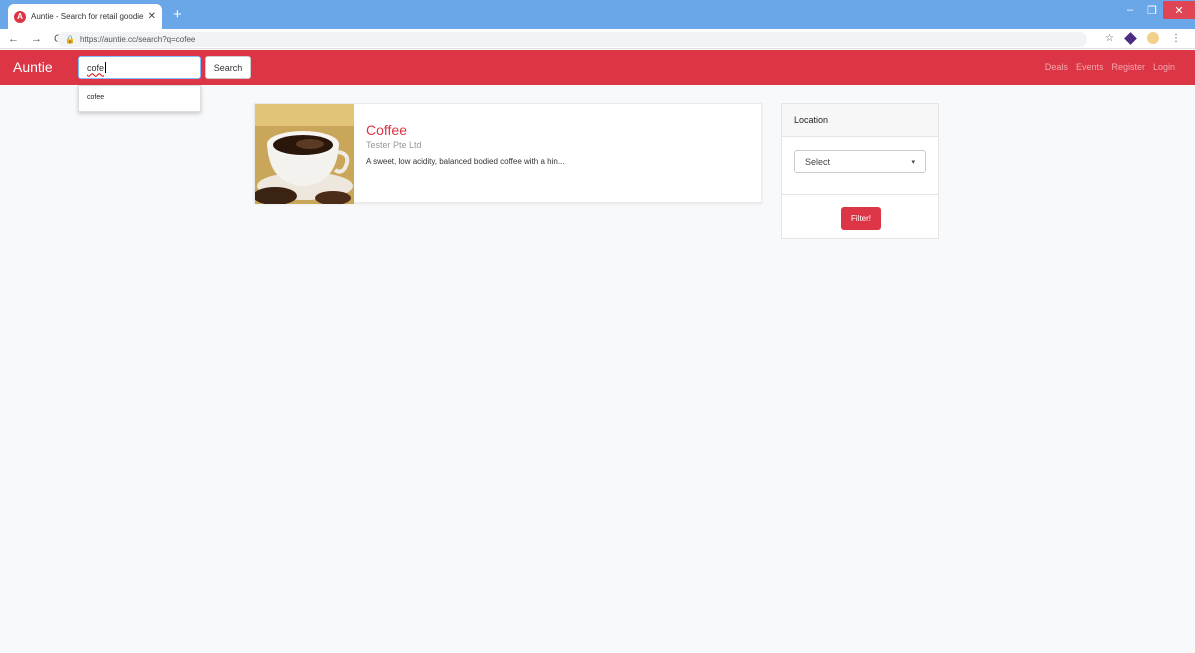 The width and height of the screenshot is (1195, 653). What do you see at coordinates (106, 67) in the screenshot?
I see `text-caret` at bounding box center [106, 67].